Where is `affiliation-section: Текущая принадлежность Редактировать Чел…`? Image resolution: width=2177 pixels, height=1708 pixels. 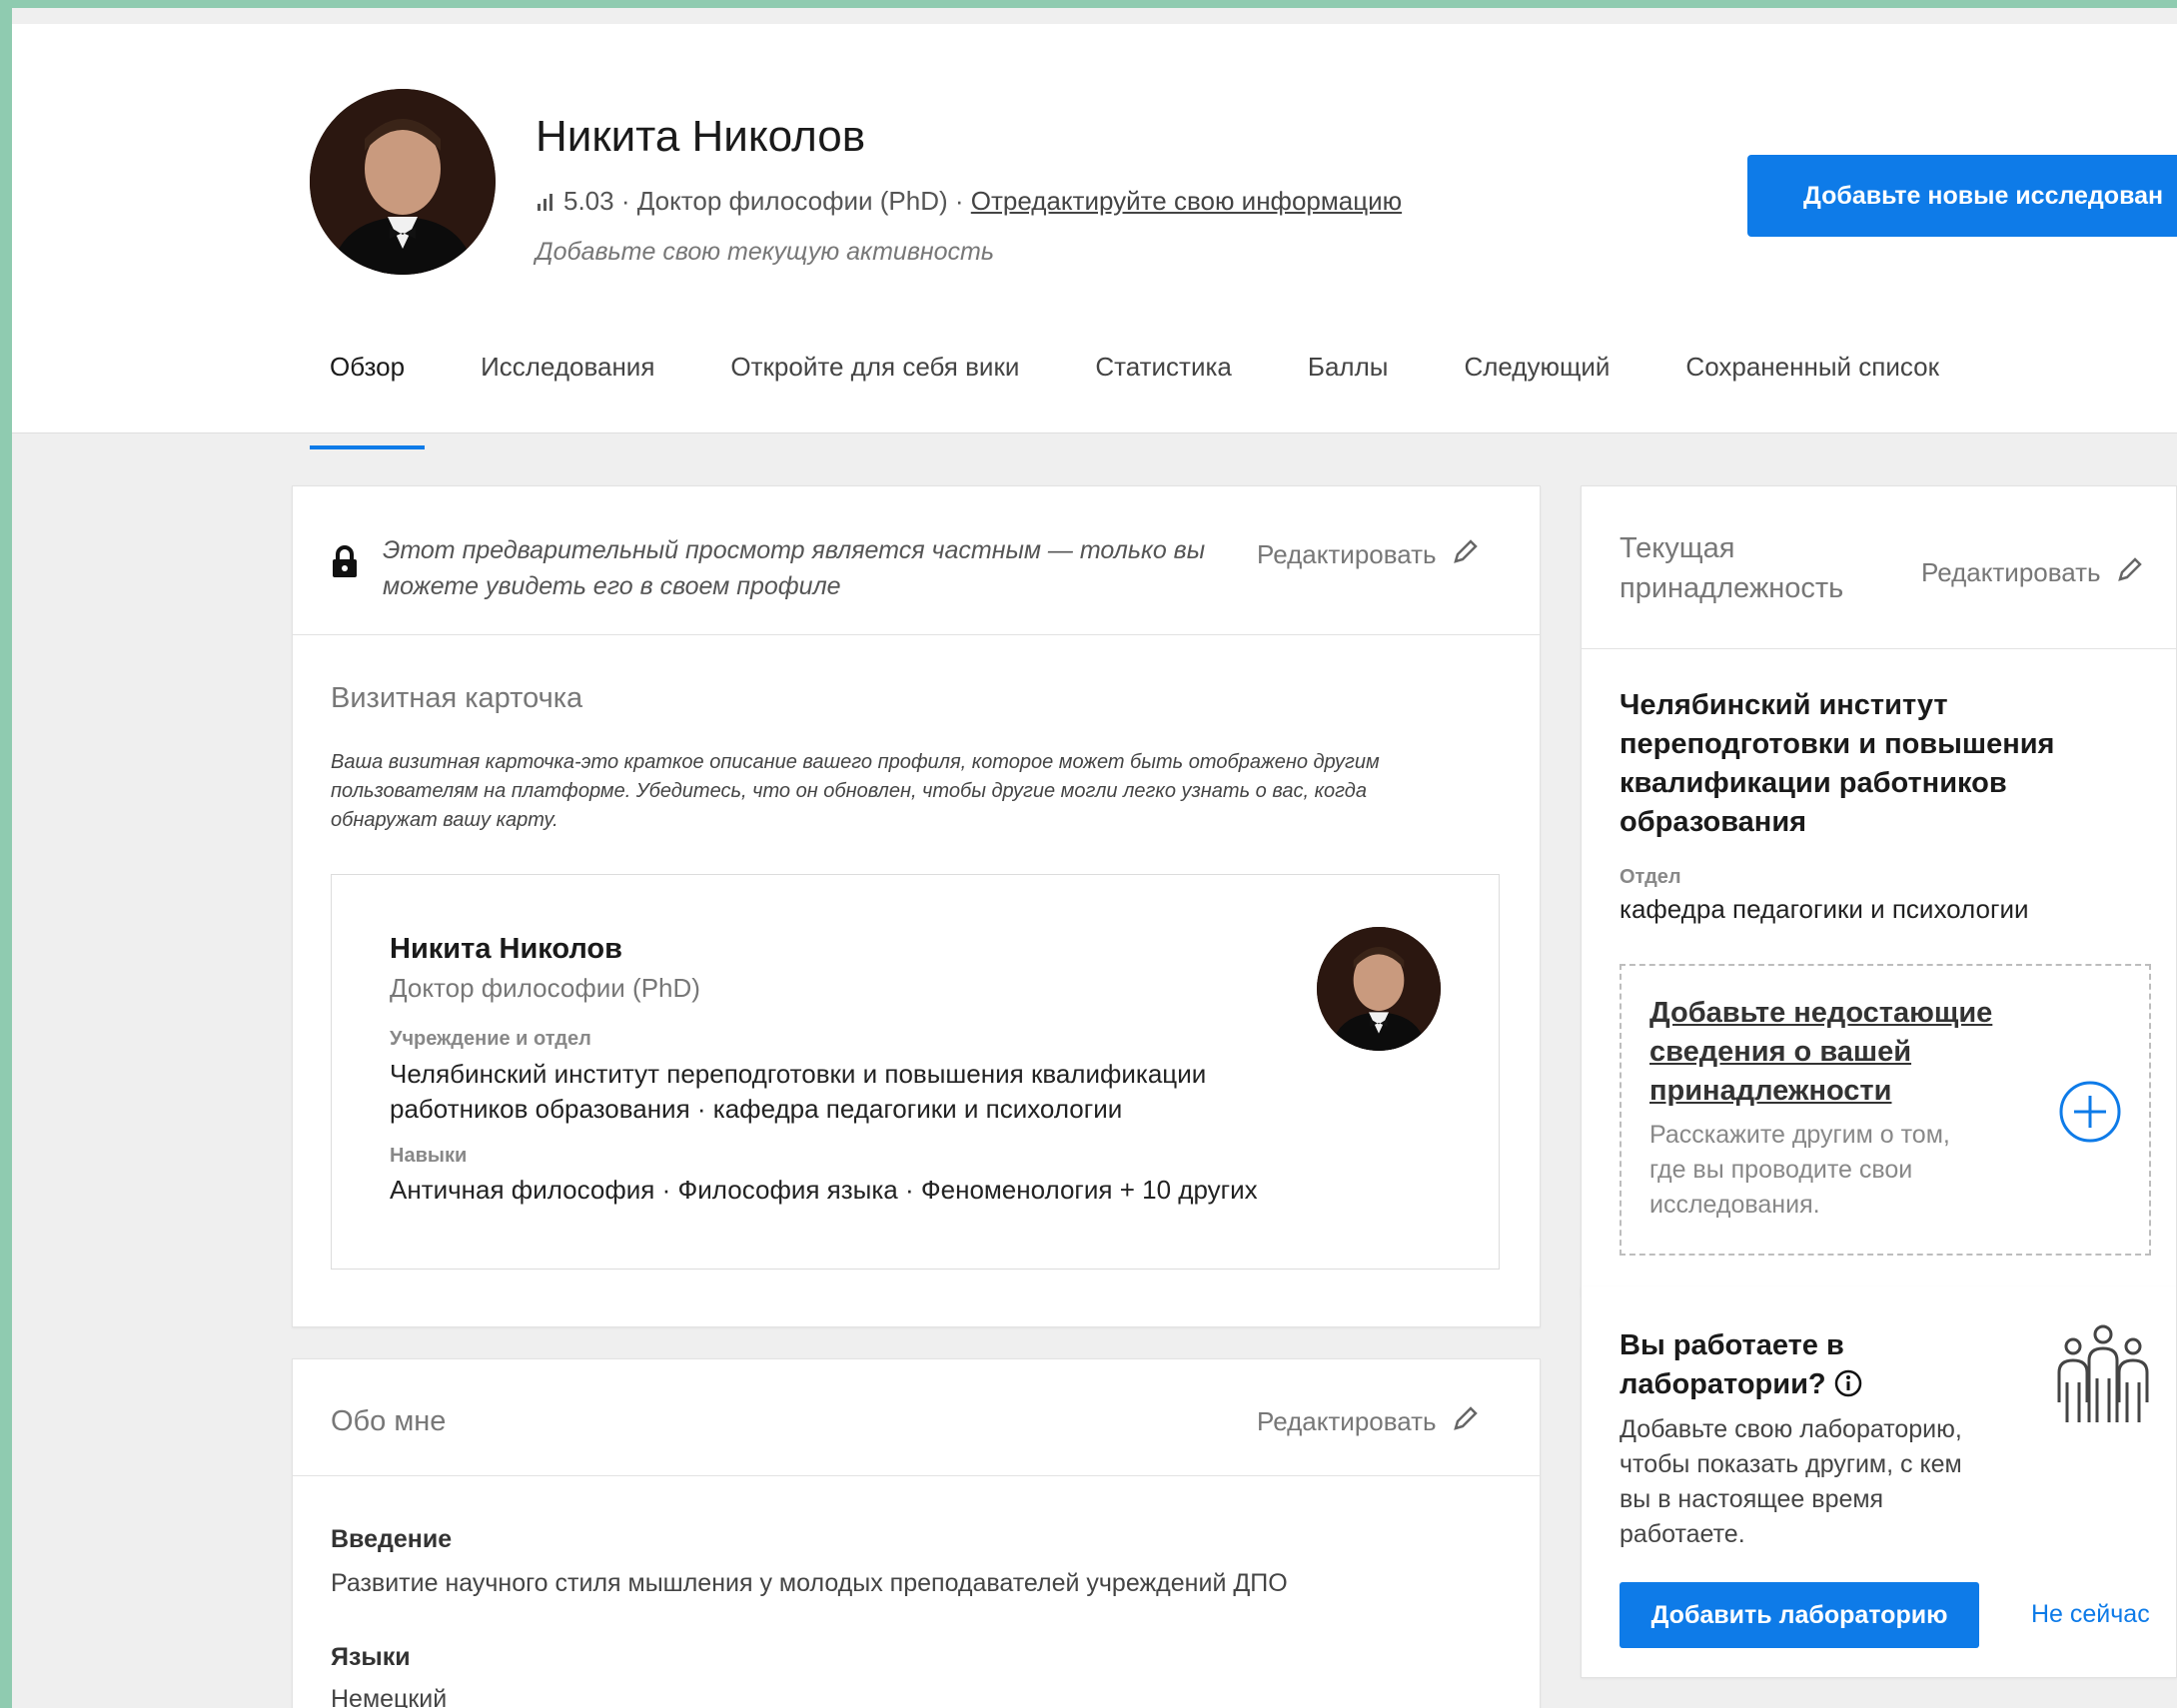
affiliation-section: Текущая принадлежность Редактировать Чел… is located at coordinates (1879, 890).